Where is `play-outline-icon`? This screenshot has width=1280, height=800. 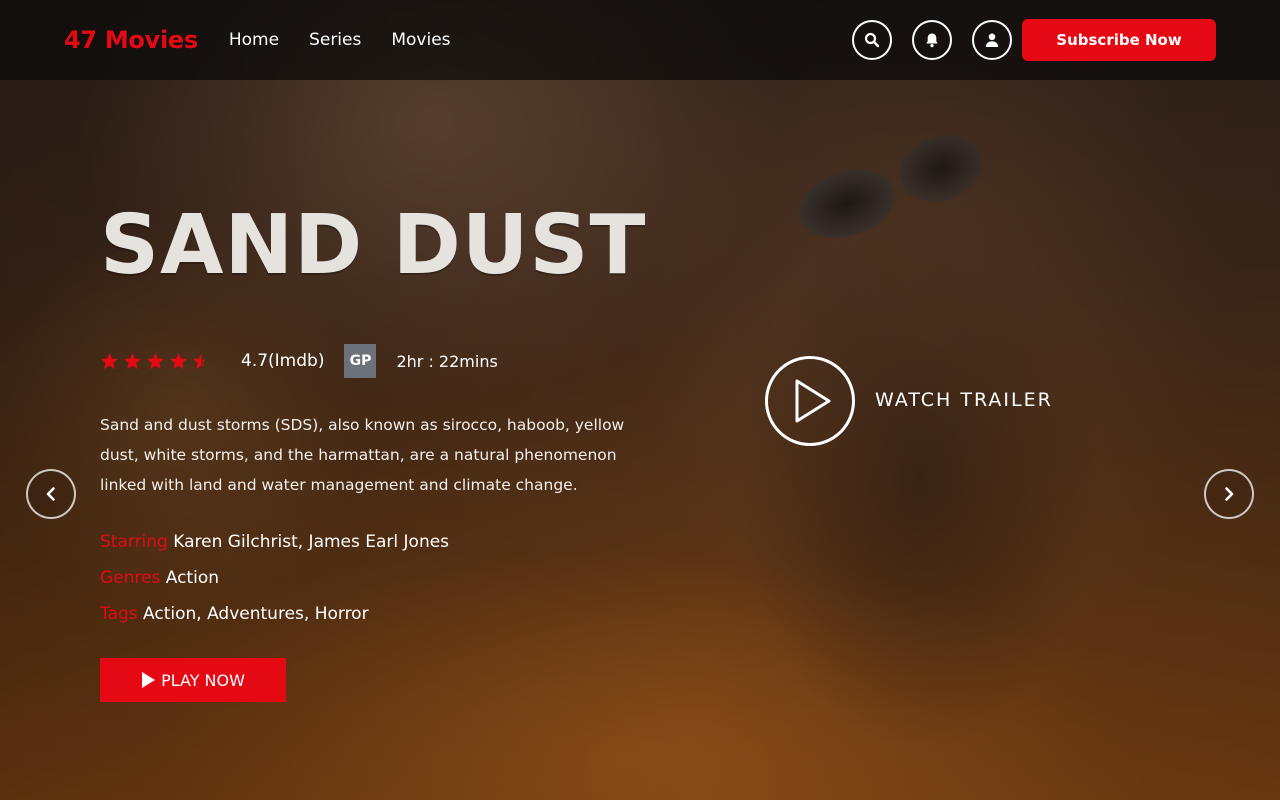 play-outline-icon is located at coordinates (813, 401).